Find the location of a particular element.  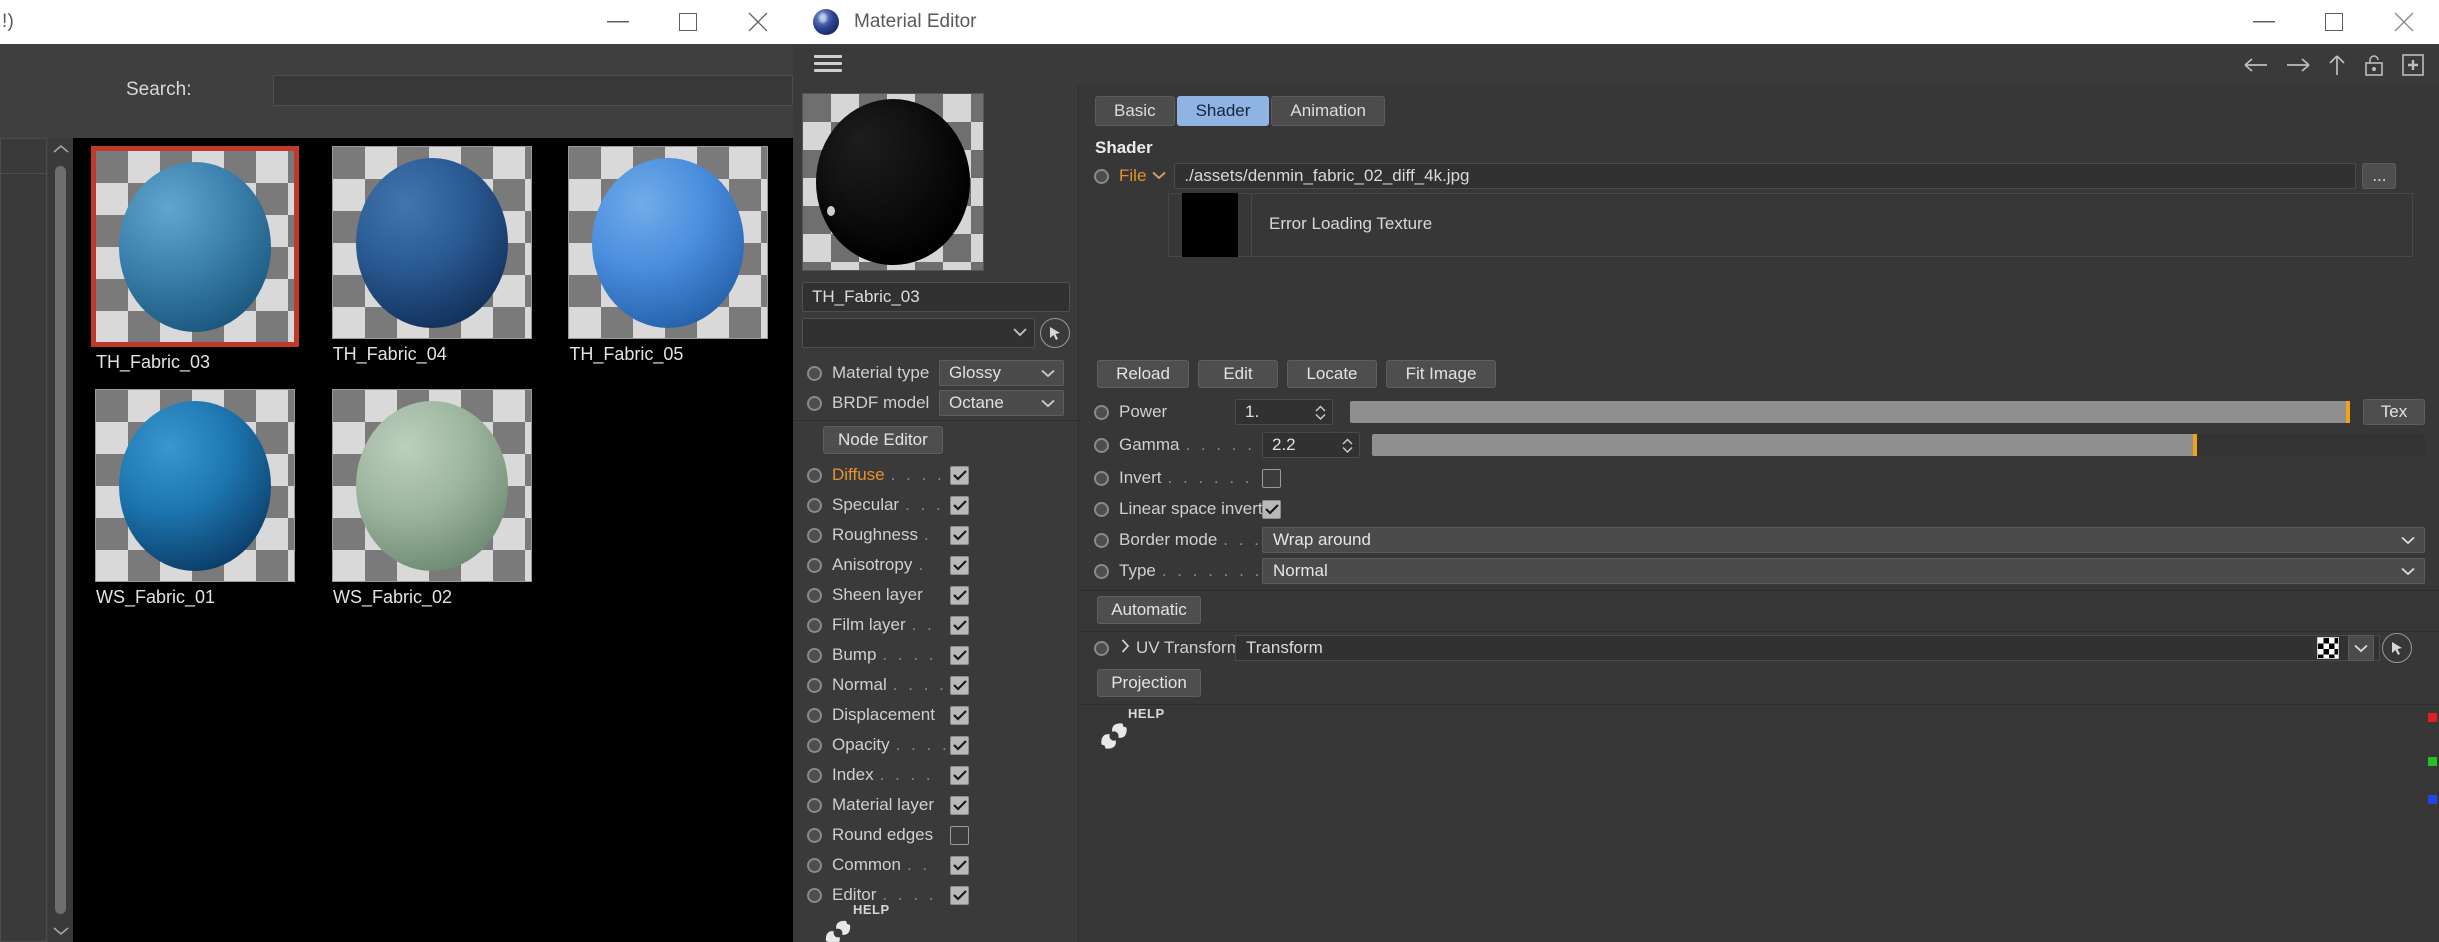

power-bullet-icon is located at coordinates (1101, 412).